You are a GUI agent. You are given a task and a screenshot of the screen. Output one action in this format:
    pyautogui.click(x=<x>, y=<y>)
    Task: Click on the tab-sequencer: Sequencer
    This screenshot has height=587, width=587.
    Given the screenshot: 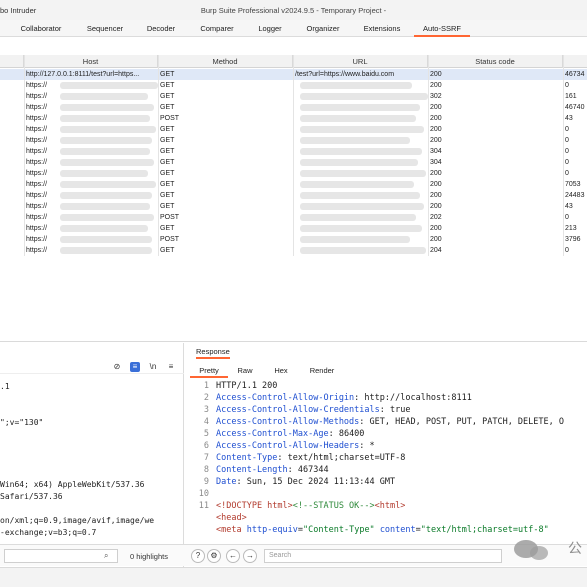 What is the action you would take?
    pyautogui.click(x=105, y=30)
    